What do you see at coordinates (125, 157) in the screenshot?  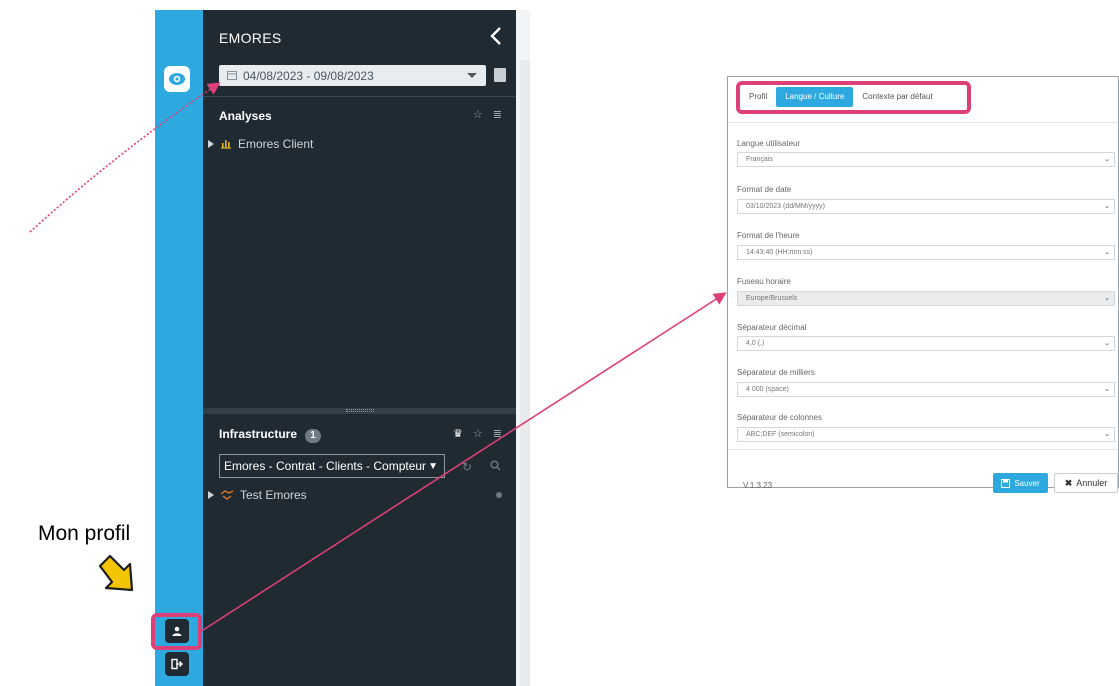 I see `dotted-arrow` at bounding box center [125, 157].